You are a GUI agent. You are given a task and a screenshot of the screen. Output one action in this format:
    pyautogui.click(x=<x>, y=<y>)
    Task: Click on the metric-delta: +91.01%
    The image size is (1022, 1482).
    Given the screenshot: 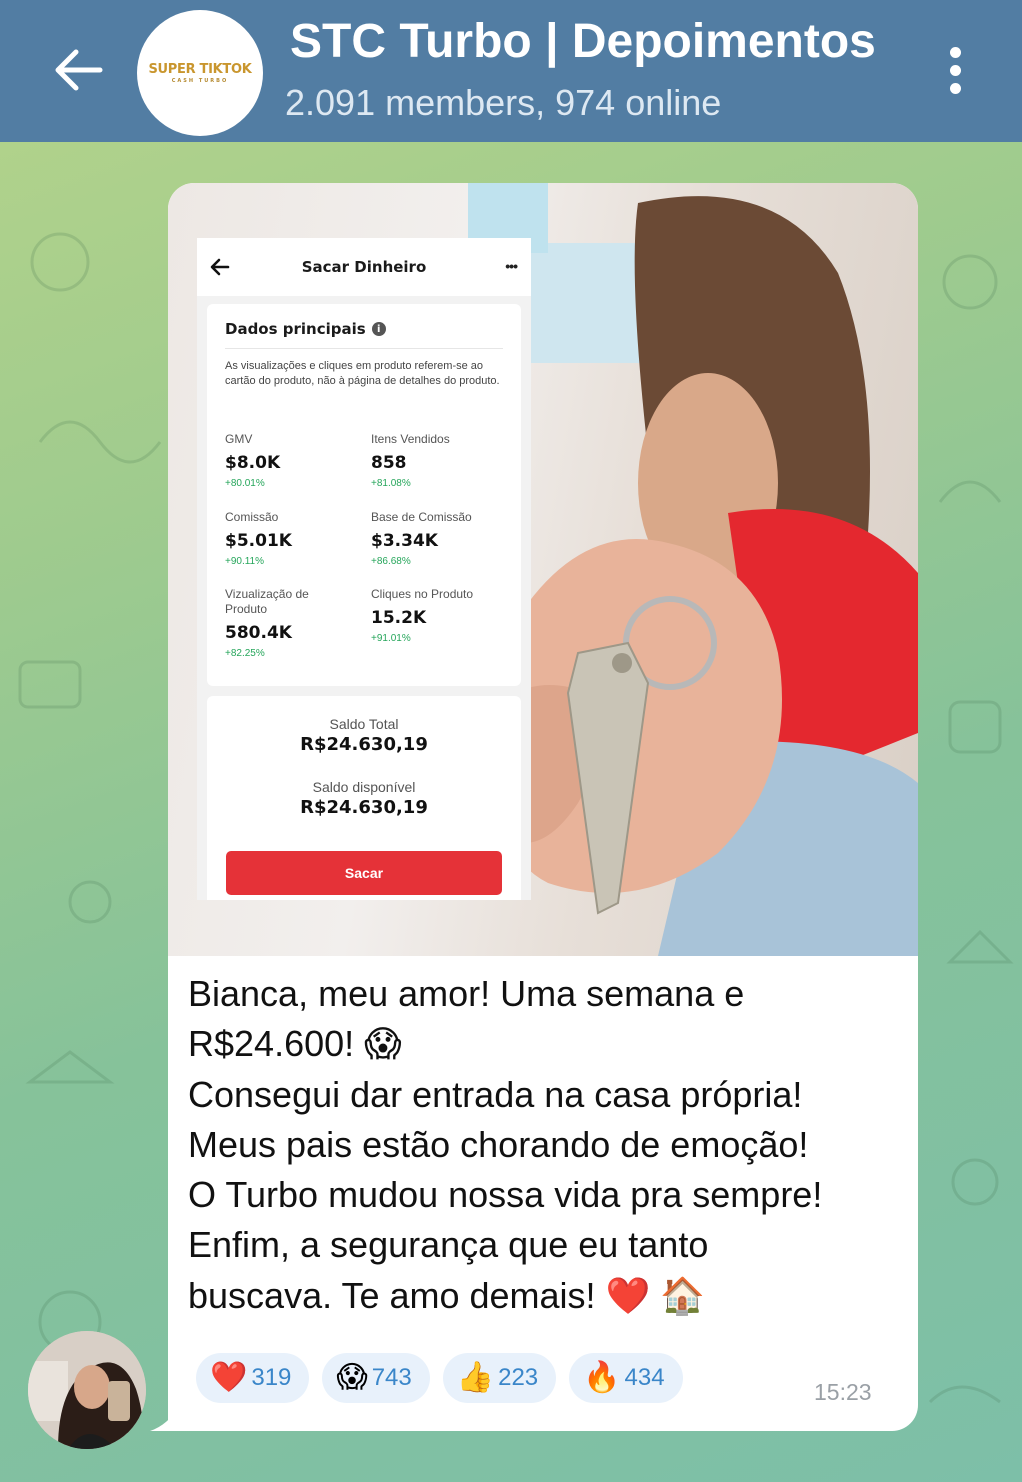 What is the action you would take?
    pyautogui.click(x=391, y=638)
    